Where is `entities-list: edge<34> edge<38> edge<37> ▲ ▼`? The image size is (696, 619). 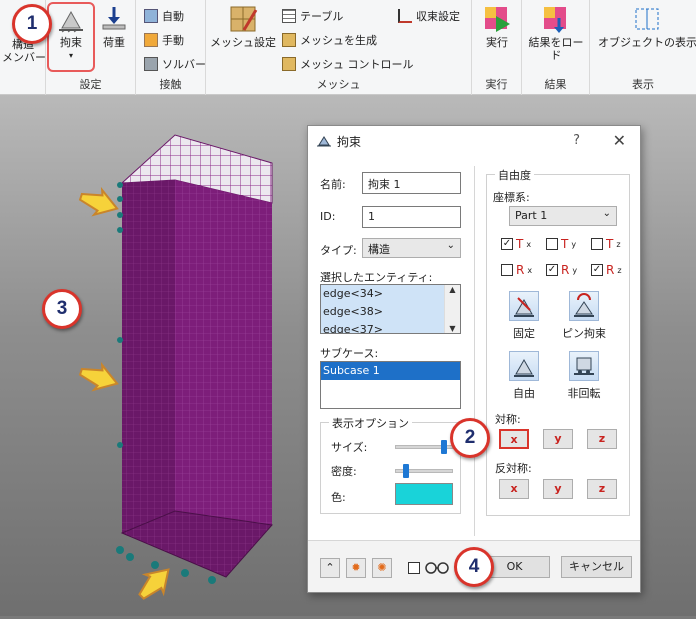
entities-list: edge<34> edge<38> edge<37> ▲ ▼ is located at coordinates (390, 309).